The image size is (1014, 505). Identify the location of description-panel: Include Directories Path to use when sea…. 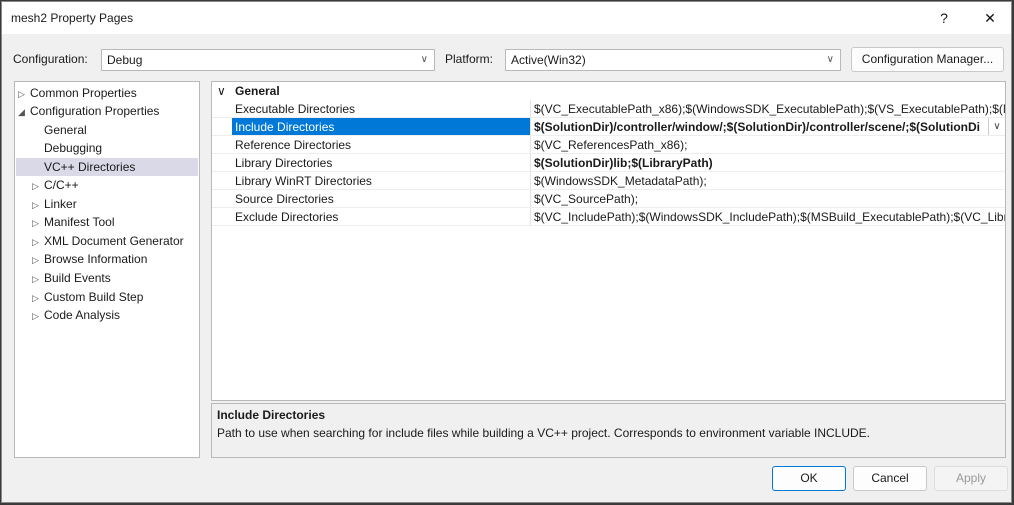
(608, 430).